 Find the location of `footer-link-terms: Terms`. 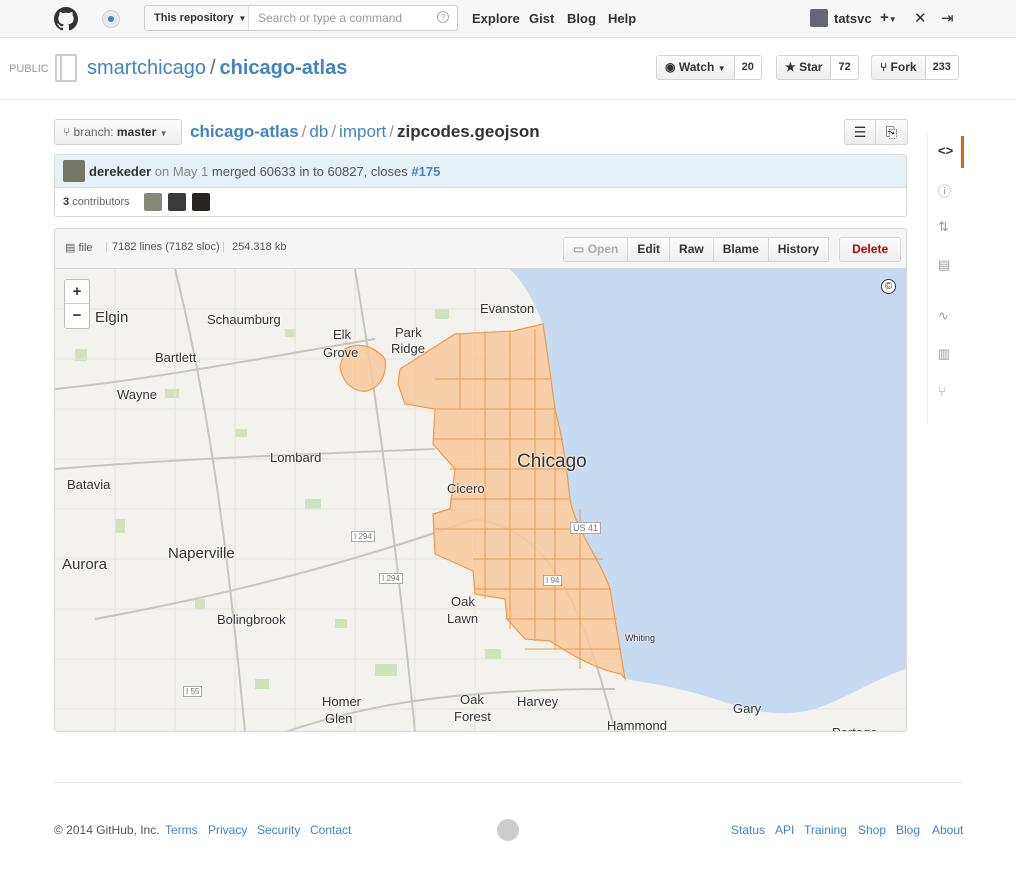

footer-link-terms: Terms is located at coordinates (181, 830).